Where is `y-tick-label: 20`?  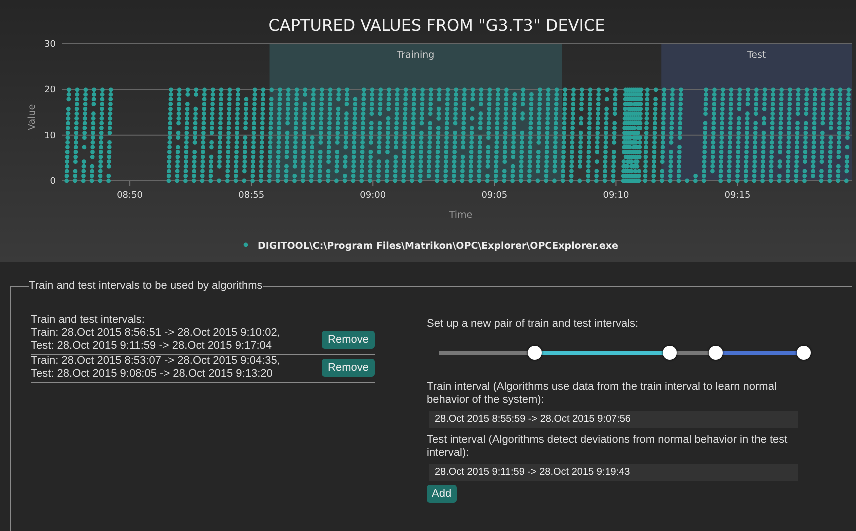 y-tick-label: 20 is located at coordinates (50, 91).